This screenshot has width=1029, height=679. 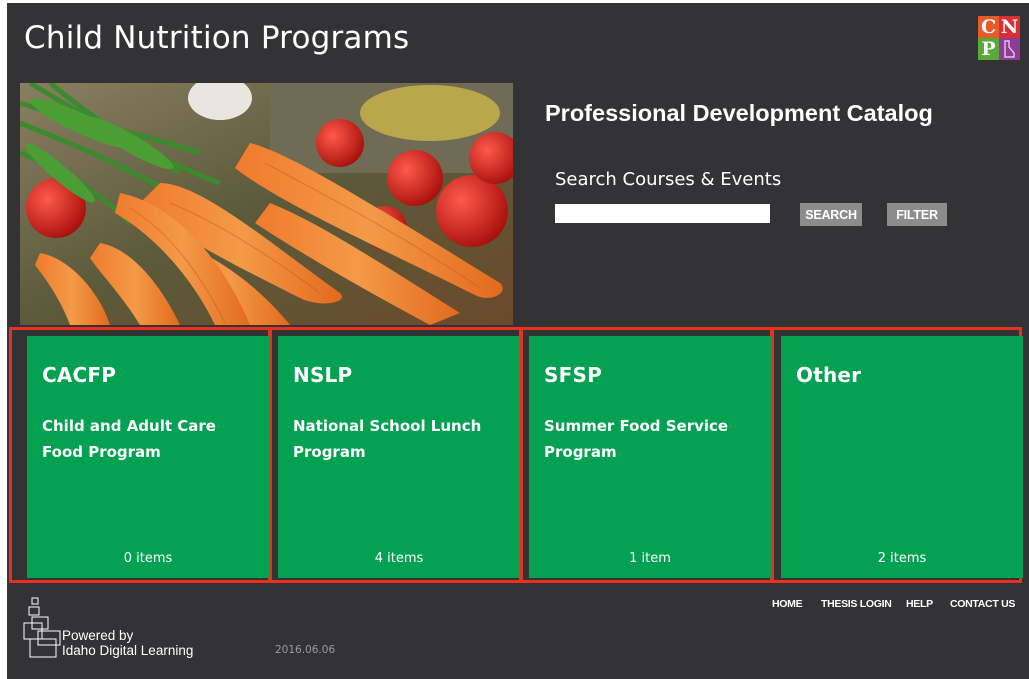 I want to click on filter-button: FILTER, so click(x=917, y=214).